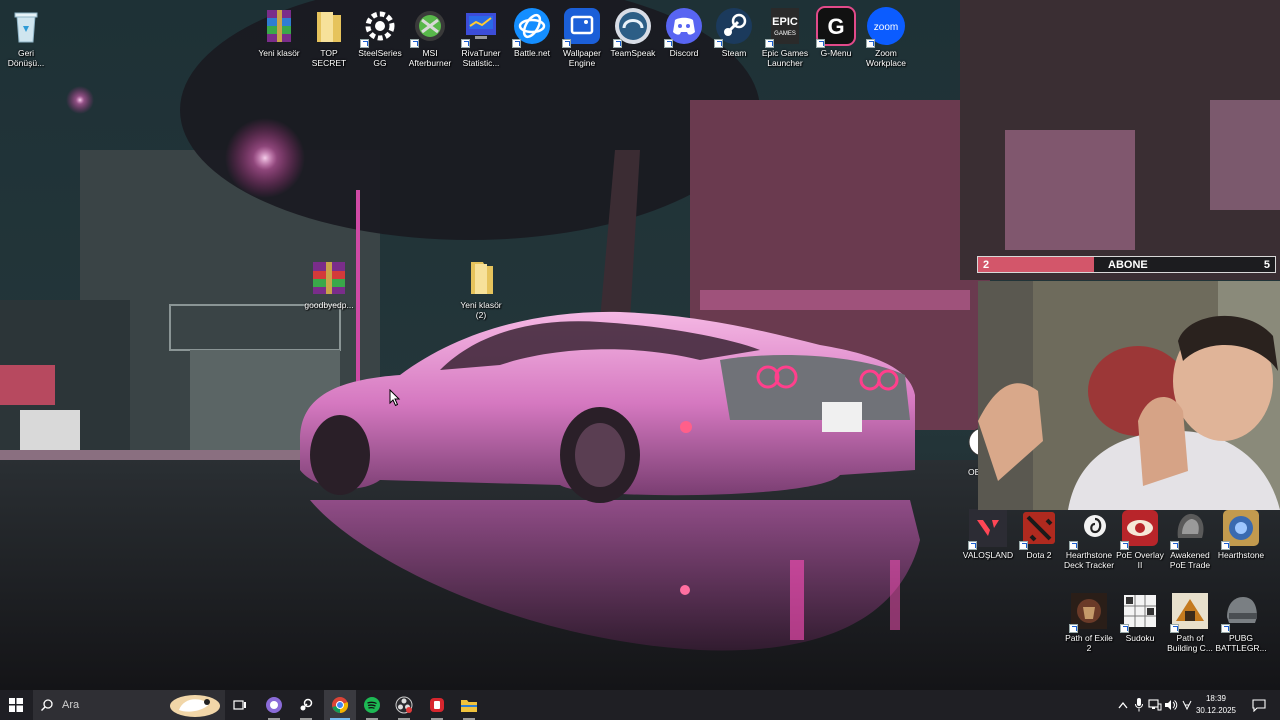 This screenshot has width=1280, height=720. I want to click on clock: 18:39 30.12.2025, so click(1216, 705).